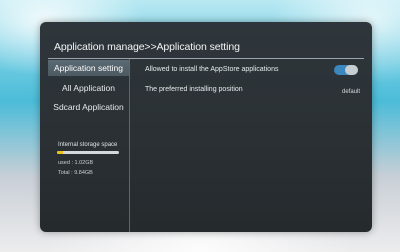 The height and width of the screenshot is (252, 400). What do you see at coordinates (194, 89) in the screenshot?
I see `setting-label-install-position: The preferred installing position` at bounding box center [194, 89].